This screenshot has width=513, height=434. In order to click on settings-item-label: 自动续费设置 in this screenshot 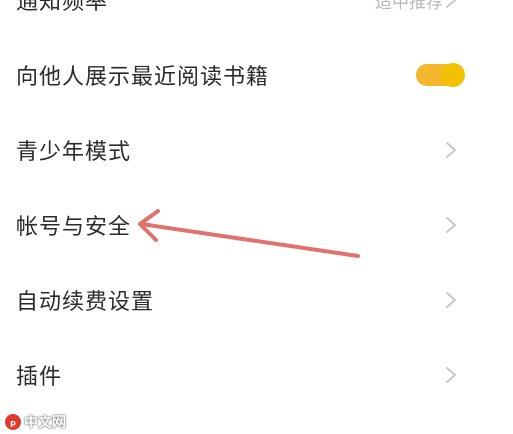, I will do `click(85, 302)`.